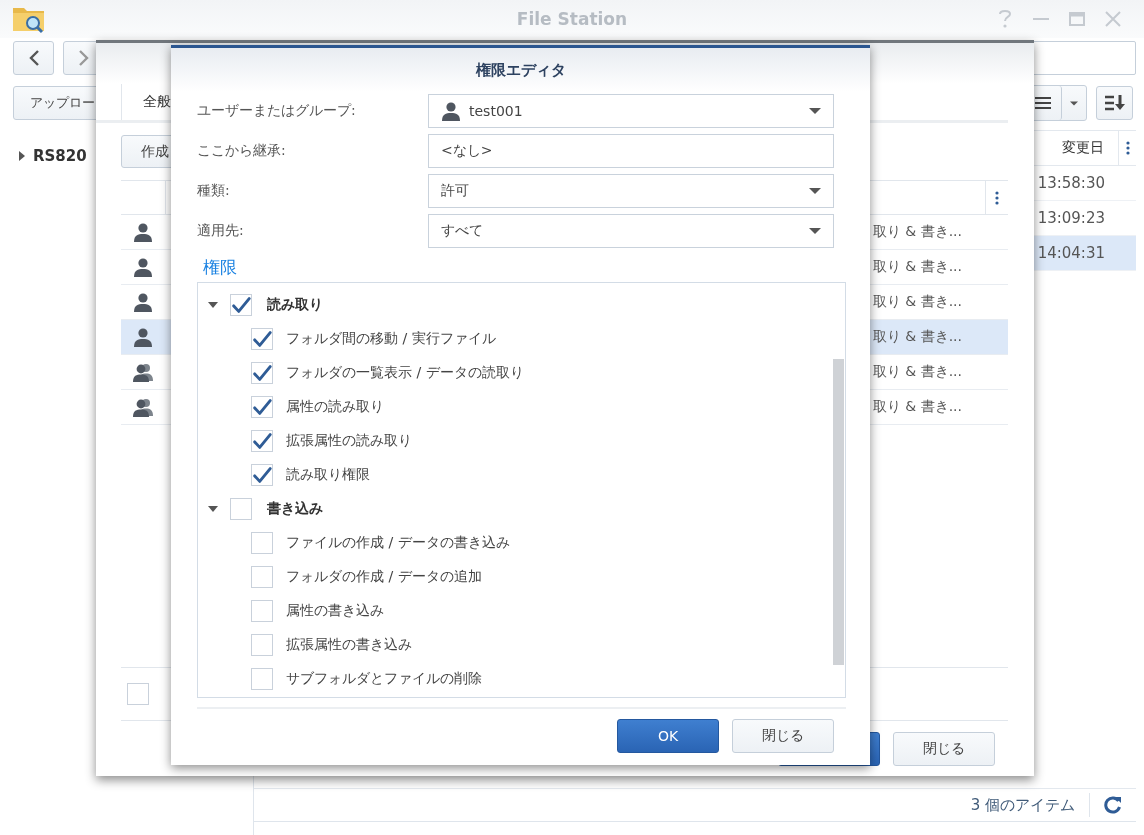 The image size is (1144, 835). What do you see at coordinates (1022, 805) in the screenshot?
I see `item-count: 3 個のアイテム` at bounding box center [1022, 805].